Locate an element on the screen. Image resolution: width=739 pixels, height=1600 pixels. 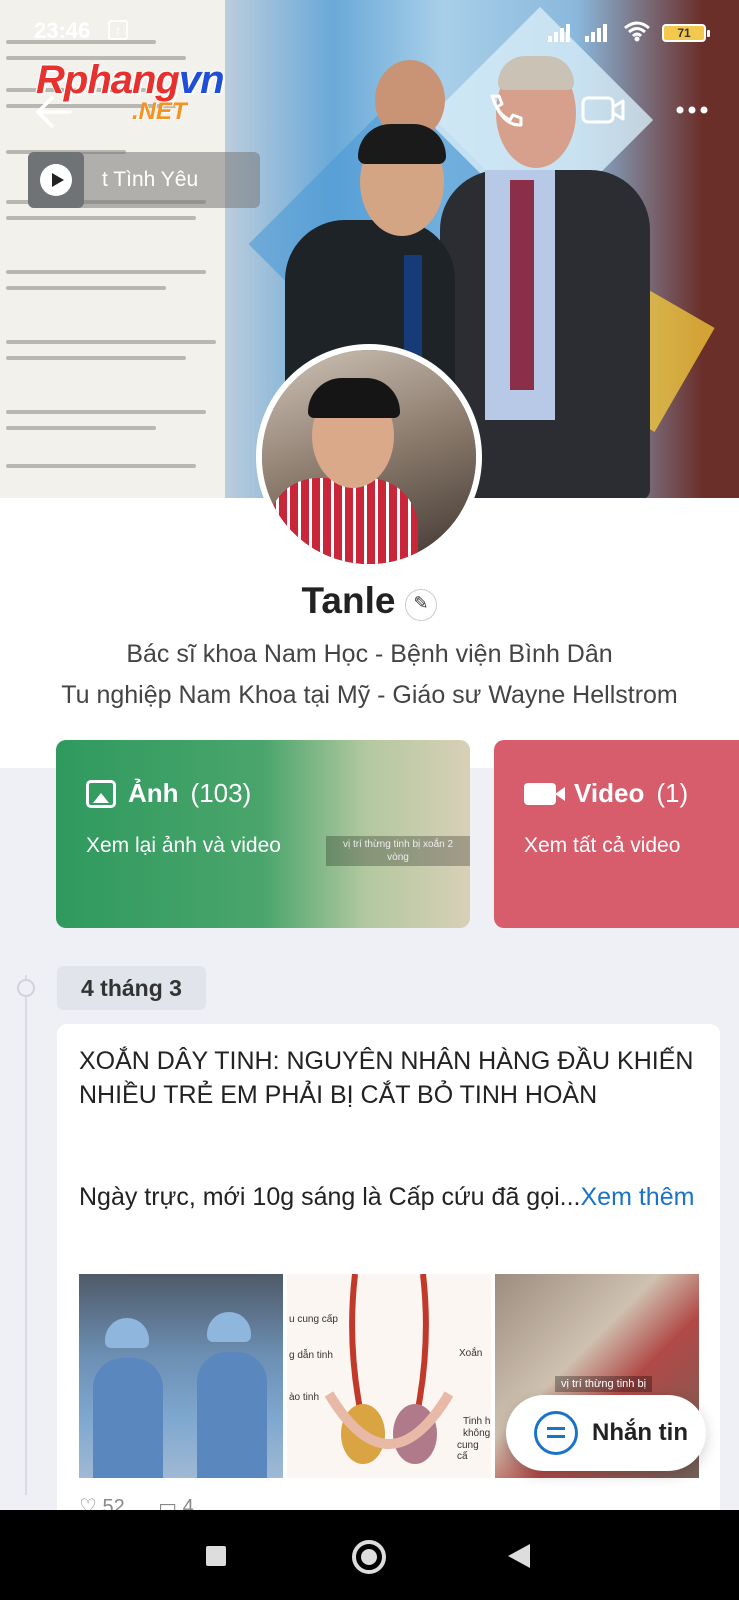
see-more-link: Xem thêm is located at coordinates (638, 1197).